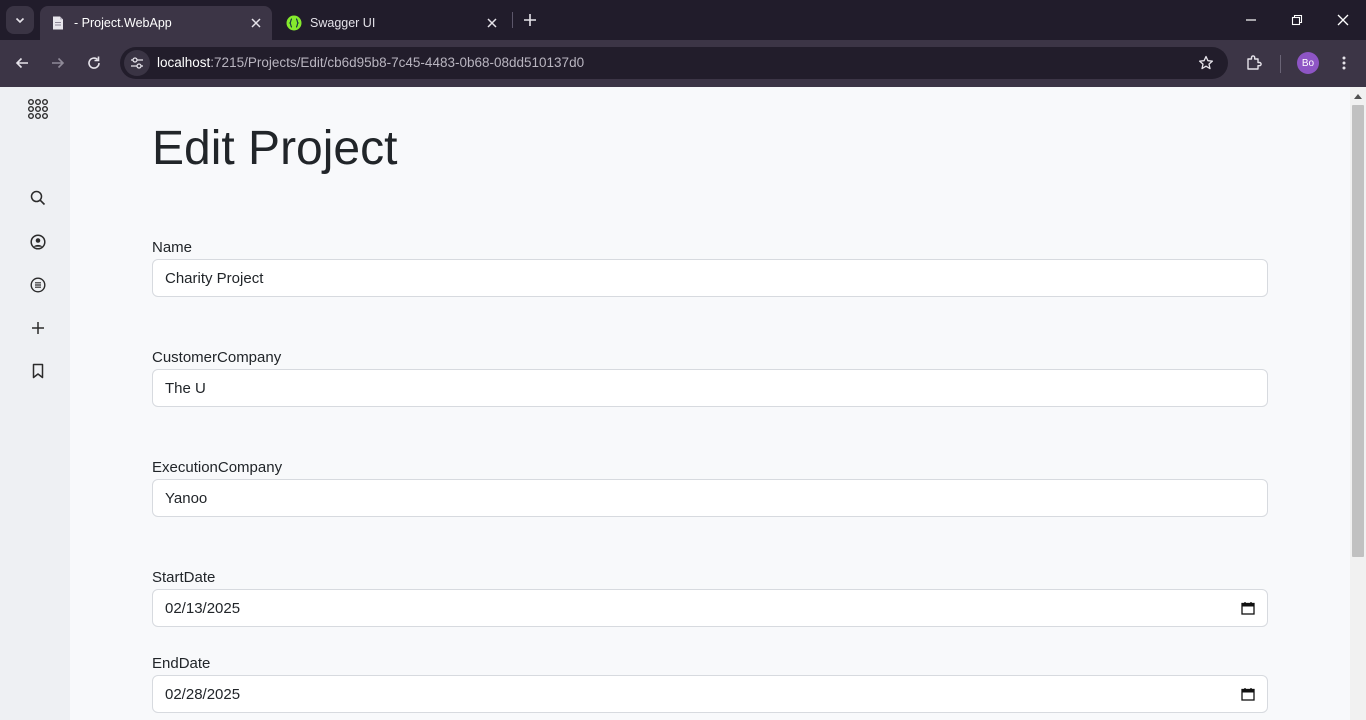  Describe the element at coordinates (710, 498) in the screenshot. I see `execution-company-input: Yanoo` at that location.